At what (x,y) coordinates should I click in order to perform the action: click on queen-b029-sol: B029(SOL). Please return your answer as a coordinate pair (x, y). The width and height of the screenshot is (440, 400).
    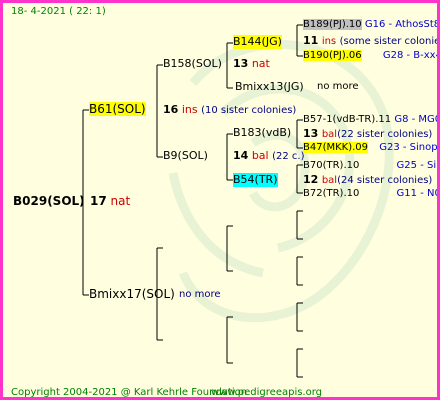
    Looking at the image, I should click on (49, 201).